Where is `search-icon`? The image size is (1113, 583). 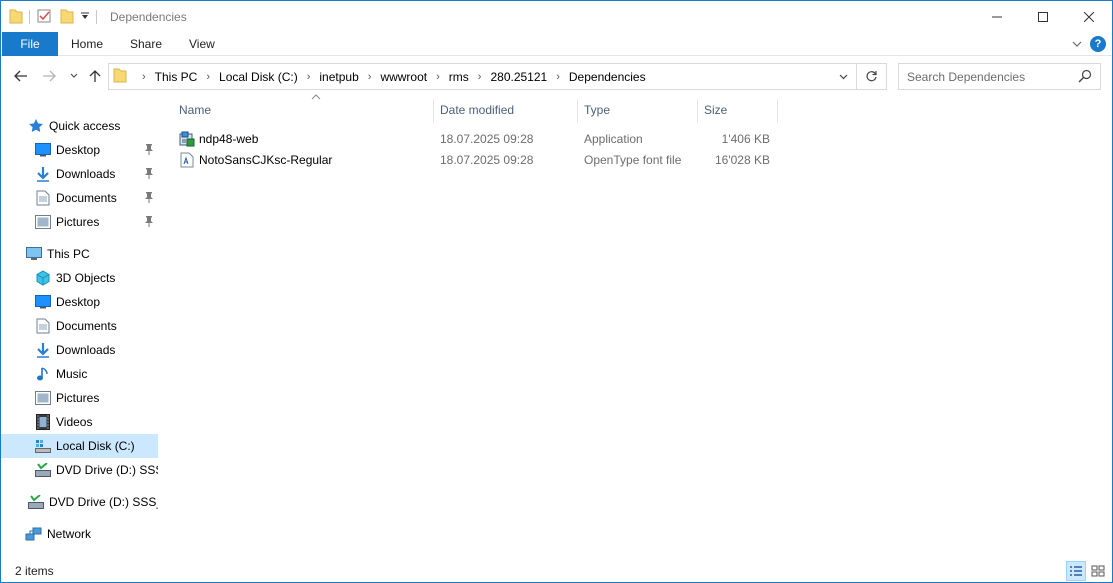 search-icon is located at coordinates (1085, 77).